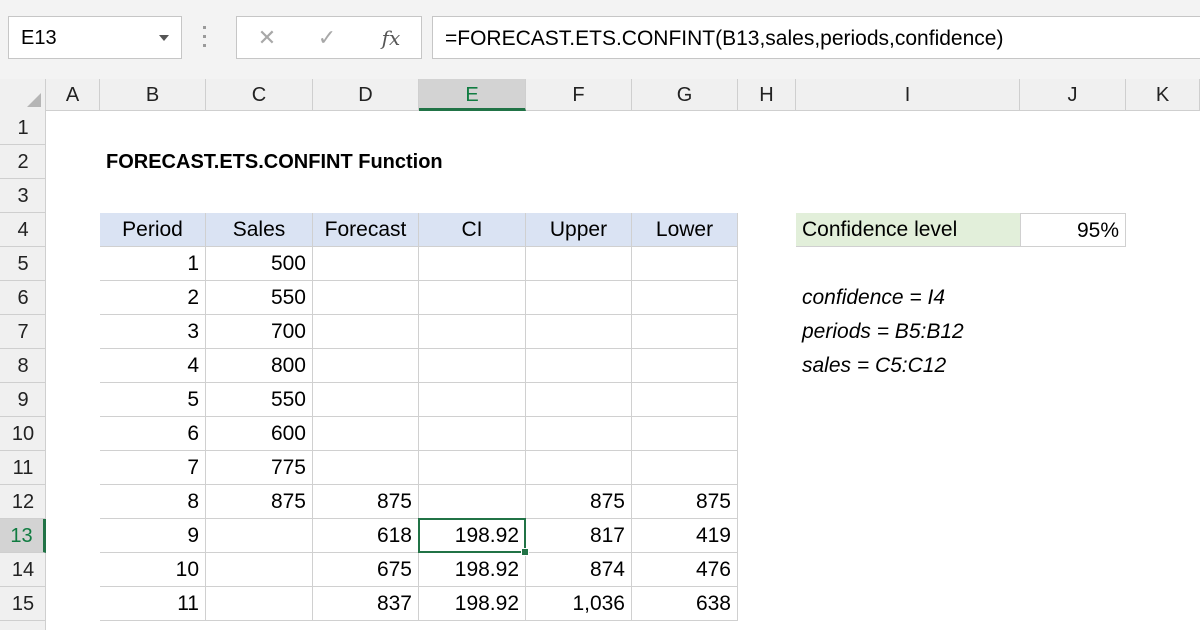 The width and height of the screenshot is (1200, 630). I want to click on row-header-6: 6, so click(23, 298).